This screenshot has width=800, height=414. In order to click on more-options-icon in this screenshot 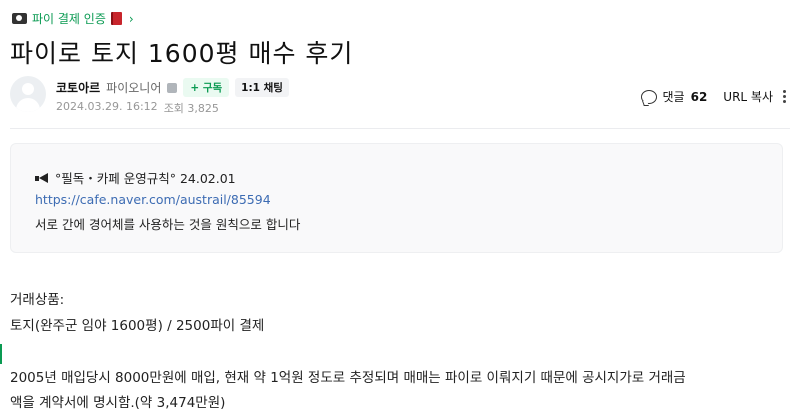, I will do `click(784, 96)`.